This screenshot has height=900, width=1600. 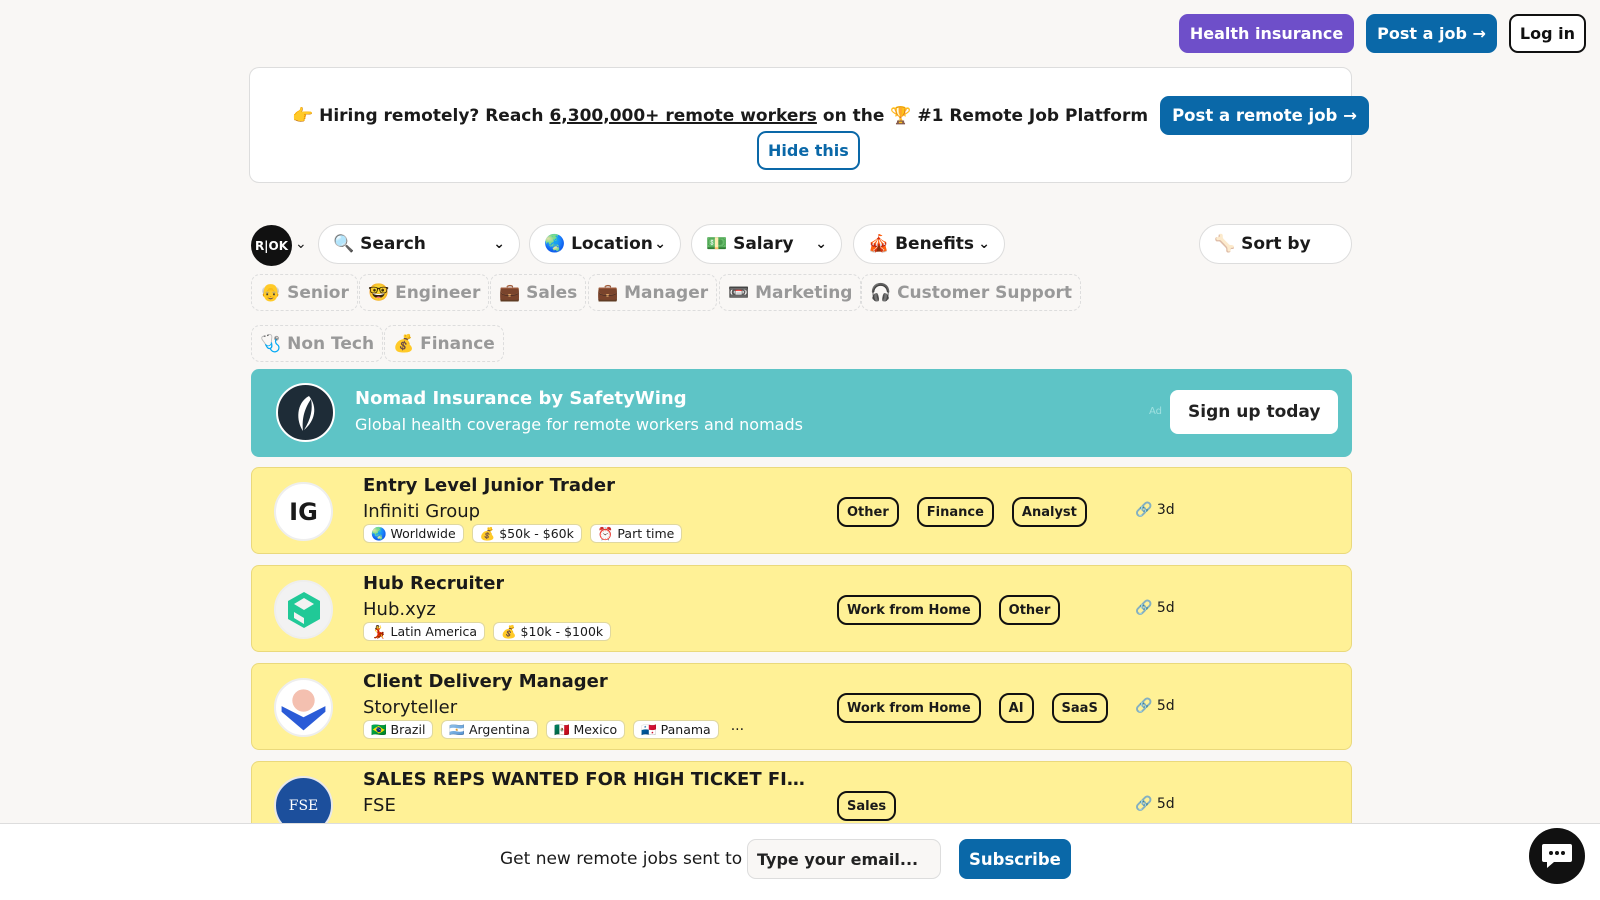 I want to click on search-filter: 🔍 Search ⌄, so click(x=419, y=244).